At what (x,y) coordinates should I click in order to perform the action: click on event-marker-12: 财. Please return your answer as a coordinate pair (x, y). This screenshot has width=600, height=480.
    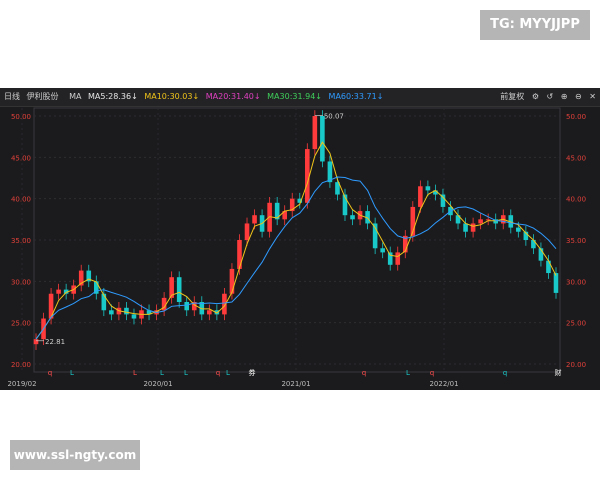
    Looking at the image, I should click on (558, 372).